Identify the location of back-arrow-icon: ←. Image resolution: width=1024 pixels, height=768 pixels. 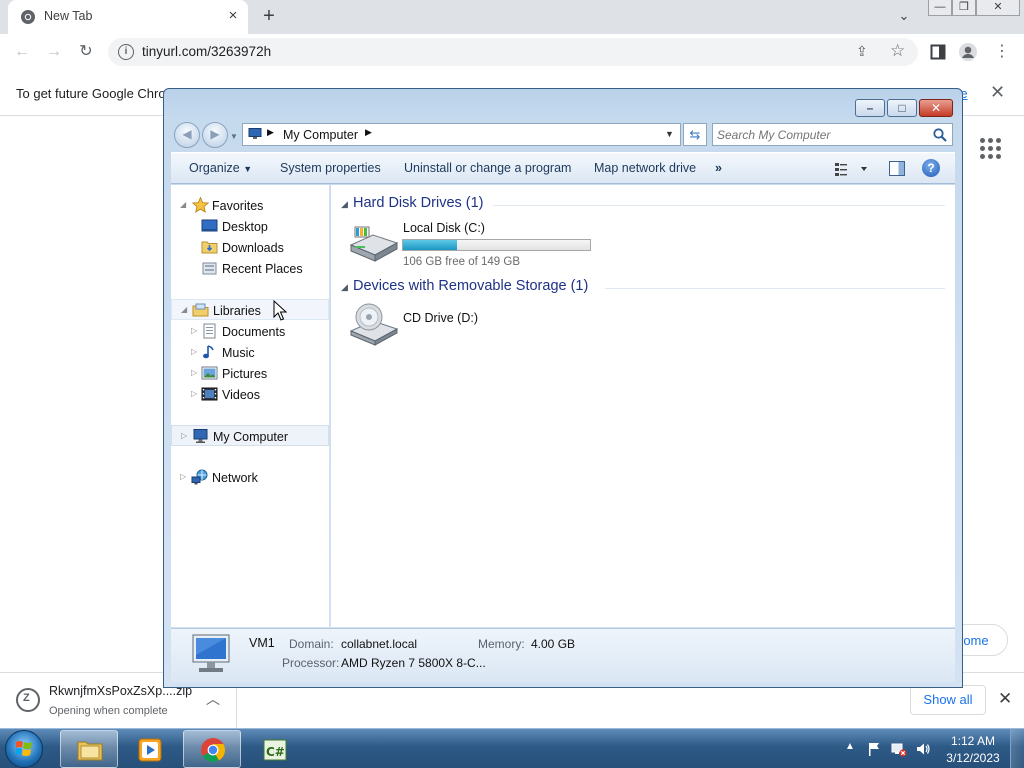
(22, 52).